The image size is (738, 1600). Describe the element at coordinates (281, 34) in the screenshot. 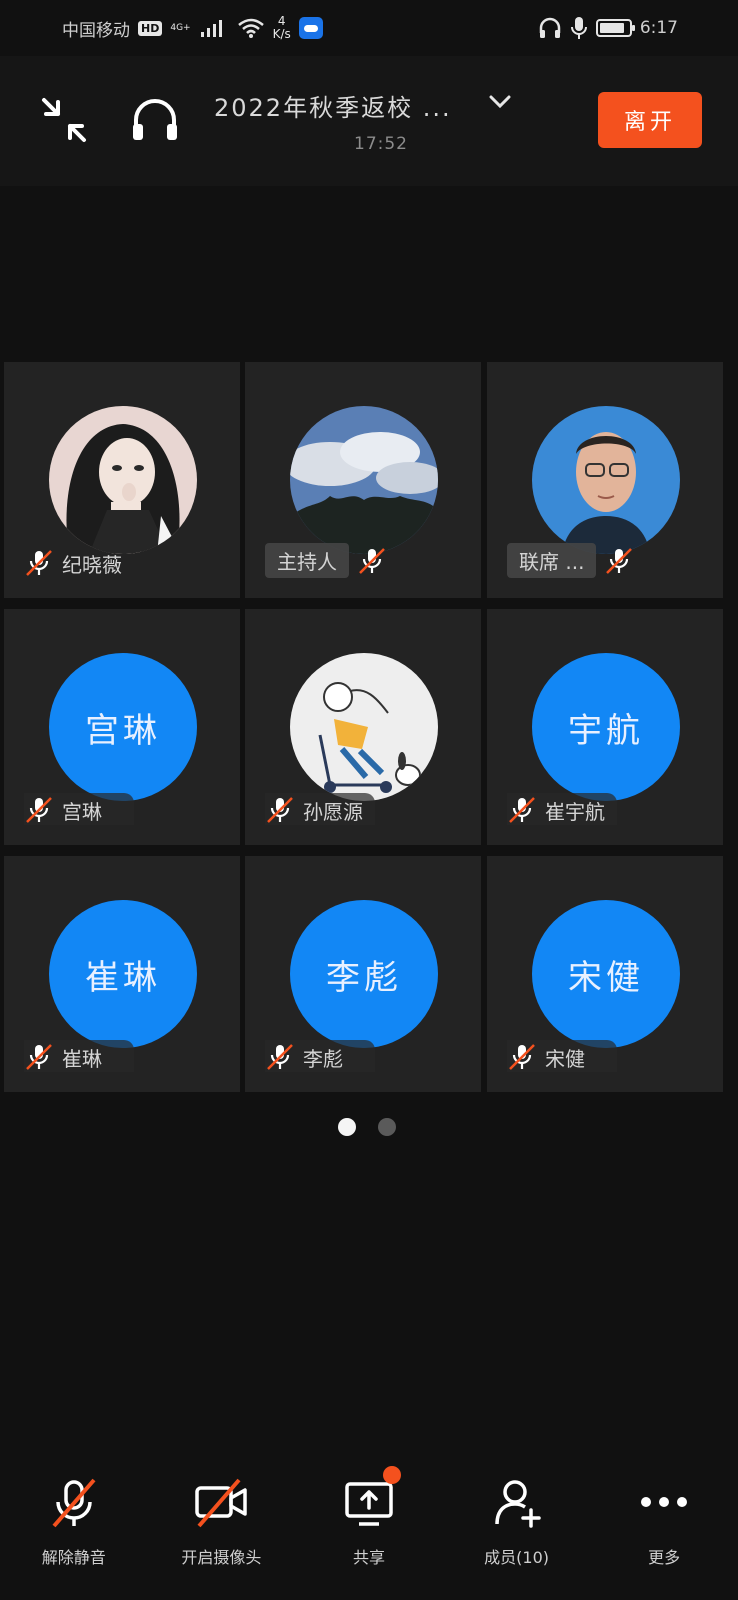

I see `speed-unit: K/s` at that location.